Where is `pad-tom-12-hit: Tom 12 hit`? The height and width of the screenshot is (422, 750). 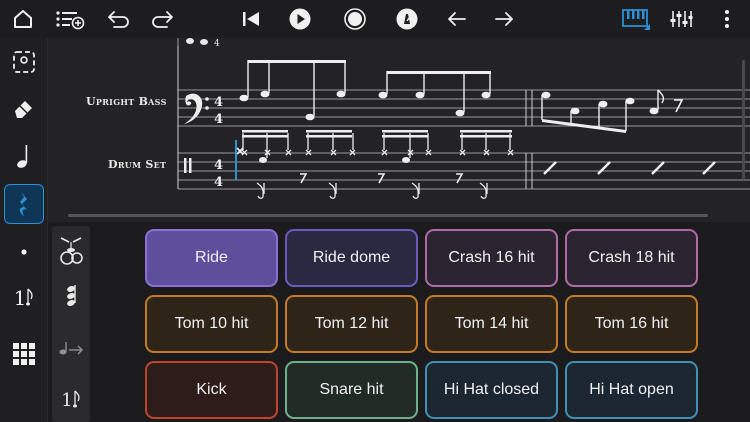 pad-tom-12-hit: Tom 12 hit is located at coordinates (351, 324).